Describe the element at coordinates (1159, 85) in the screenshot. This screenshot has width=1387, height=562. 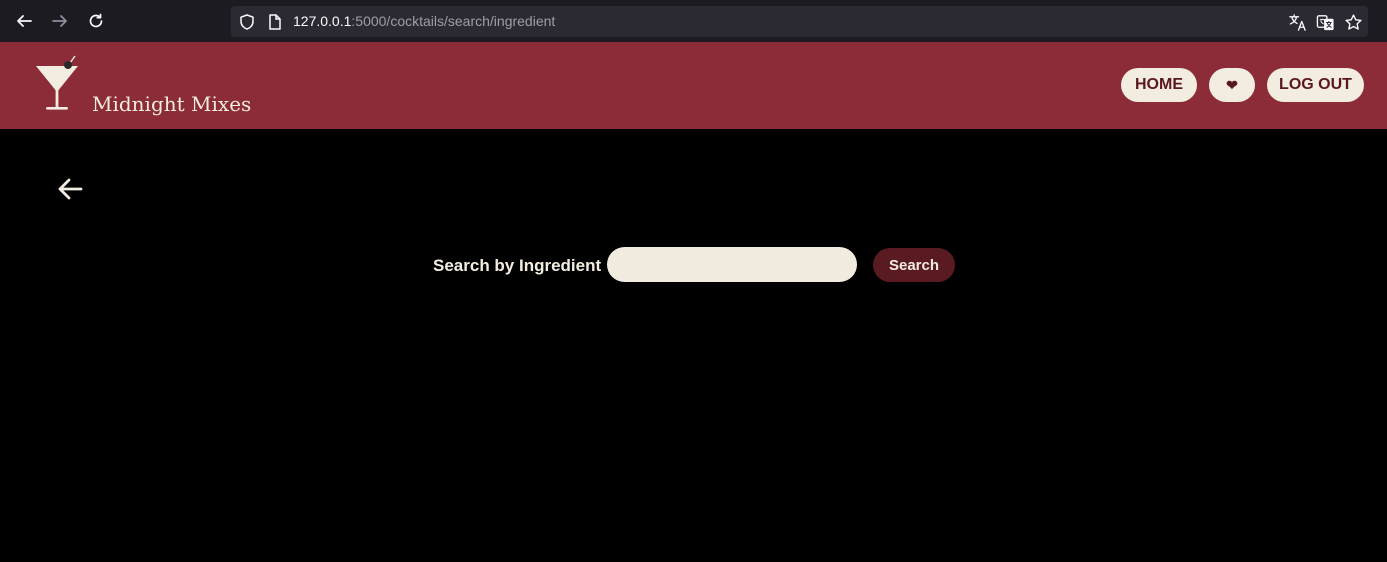
I see `home-button: HOME` at that location.